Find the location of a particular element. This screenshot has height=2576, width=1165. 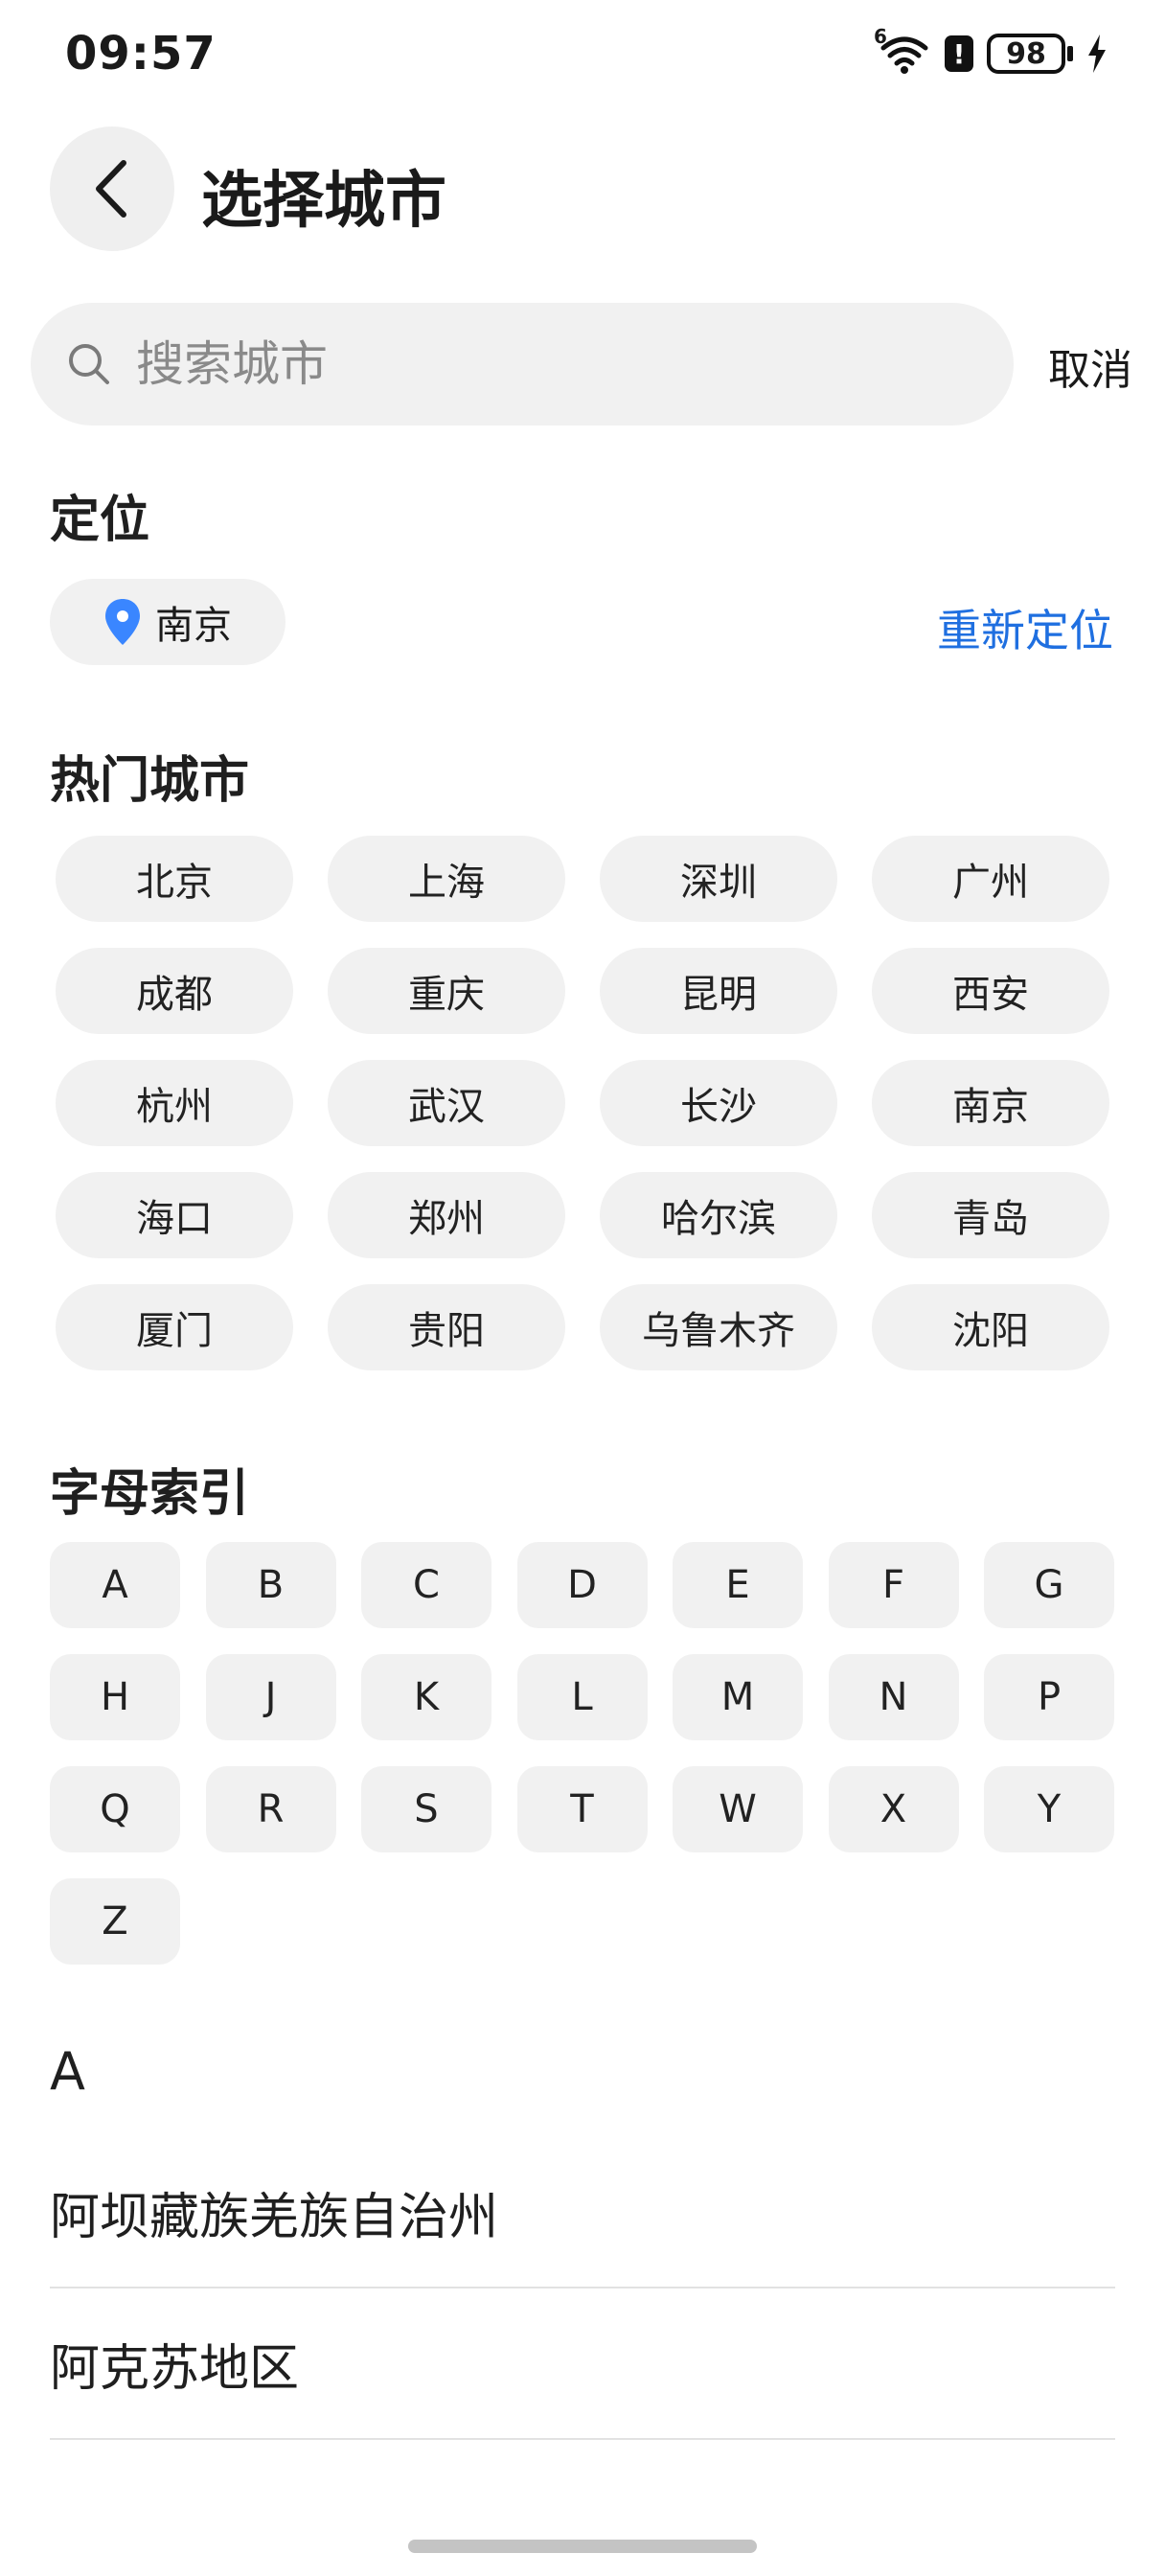

search-icon is located at coordinates (89, 364).